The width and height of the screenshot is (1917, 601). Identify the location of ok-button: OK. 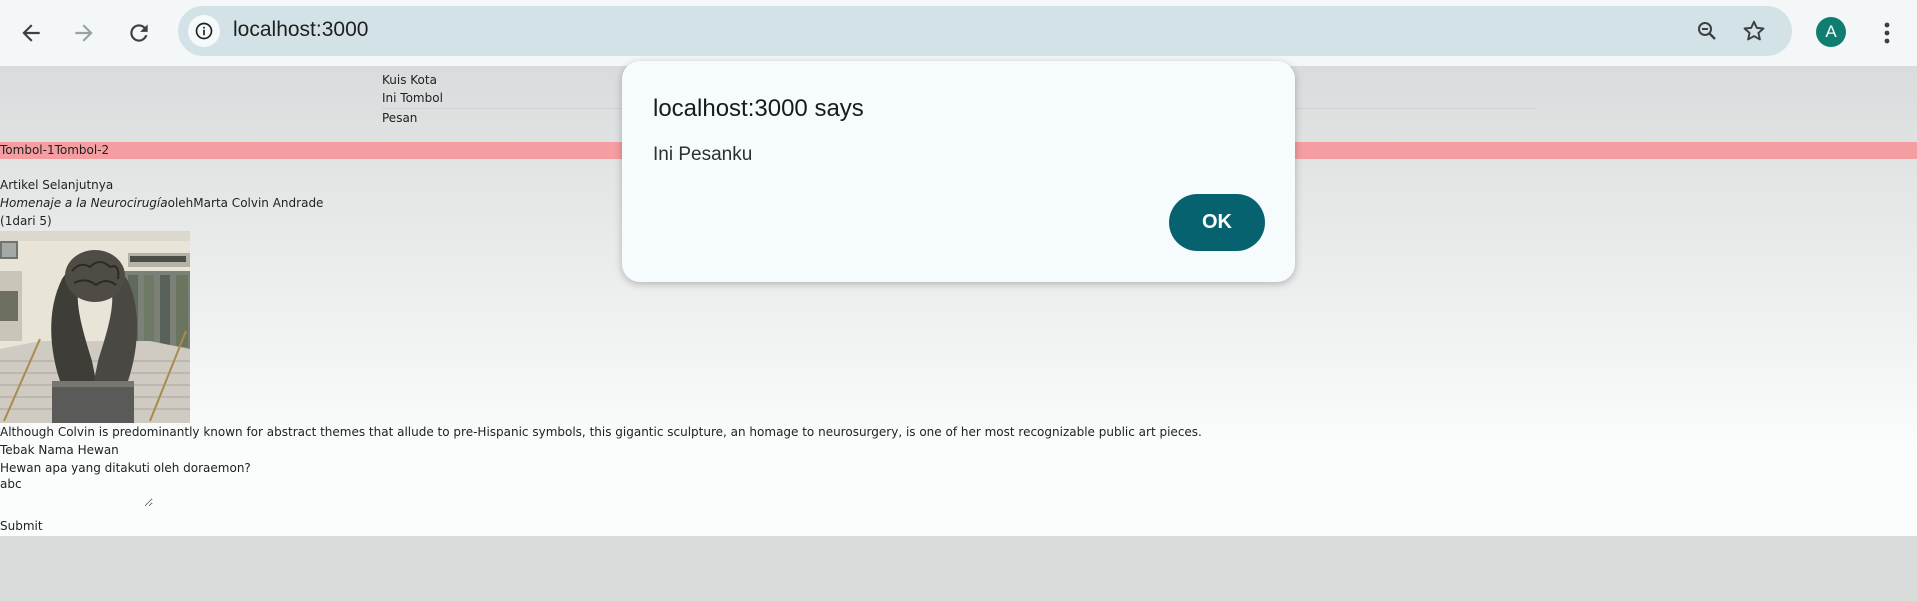
(1217, 222).